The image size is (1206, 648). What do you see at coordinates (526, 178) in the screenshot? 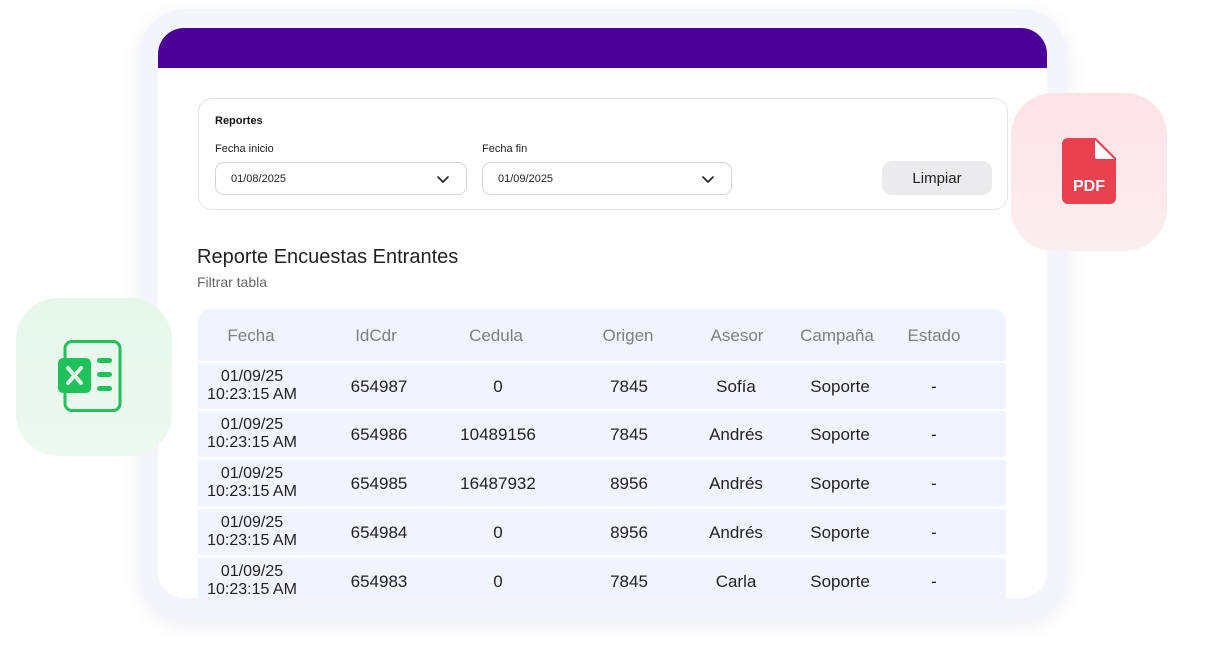
I see `end-date-value: 01/09/2025` at bounding box center [526, 178].